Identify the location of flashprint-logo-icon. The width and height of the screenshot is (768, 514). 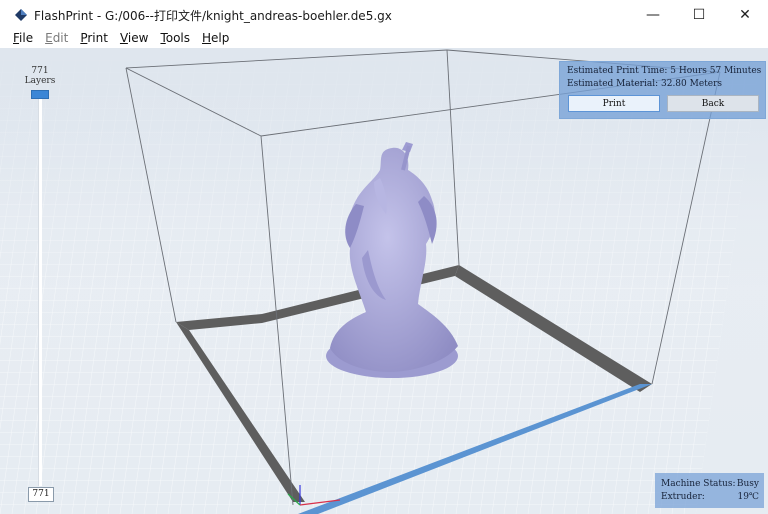
(21, 15).